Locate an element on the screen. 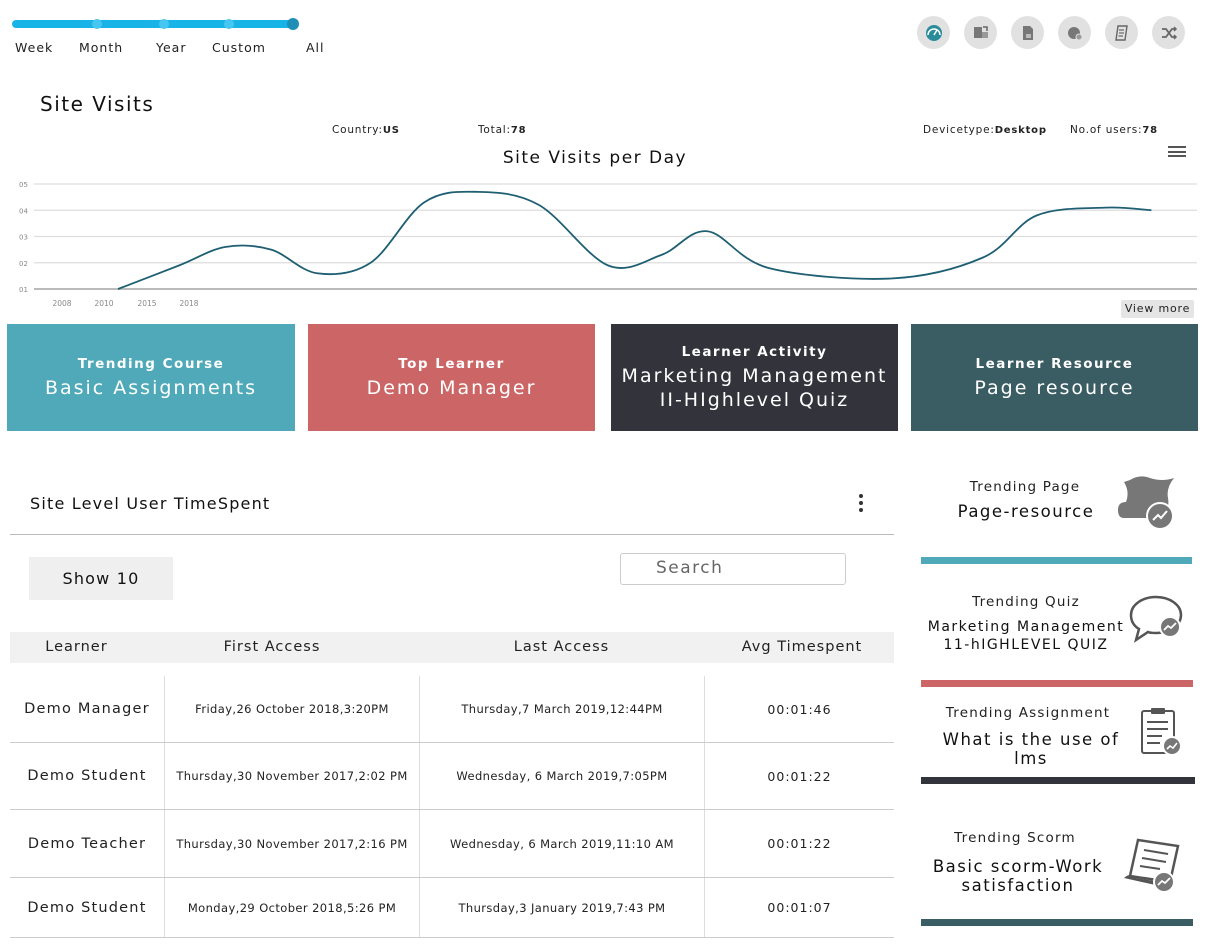 The image size is (1205, 950). chart-menu-icon is located at coordinates (1177, 153).